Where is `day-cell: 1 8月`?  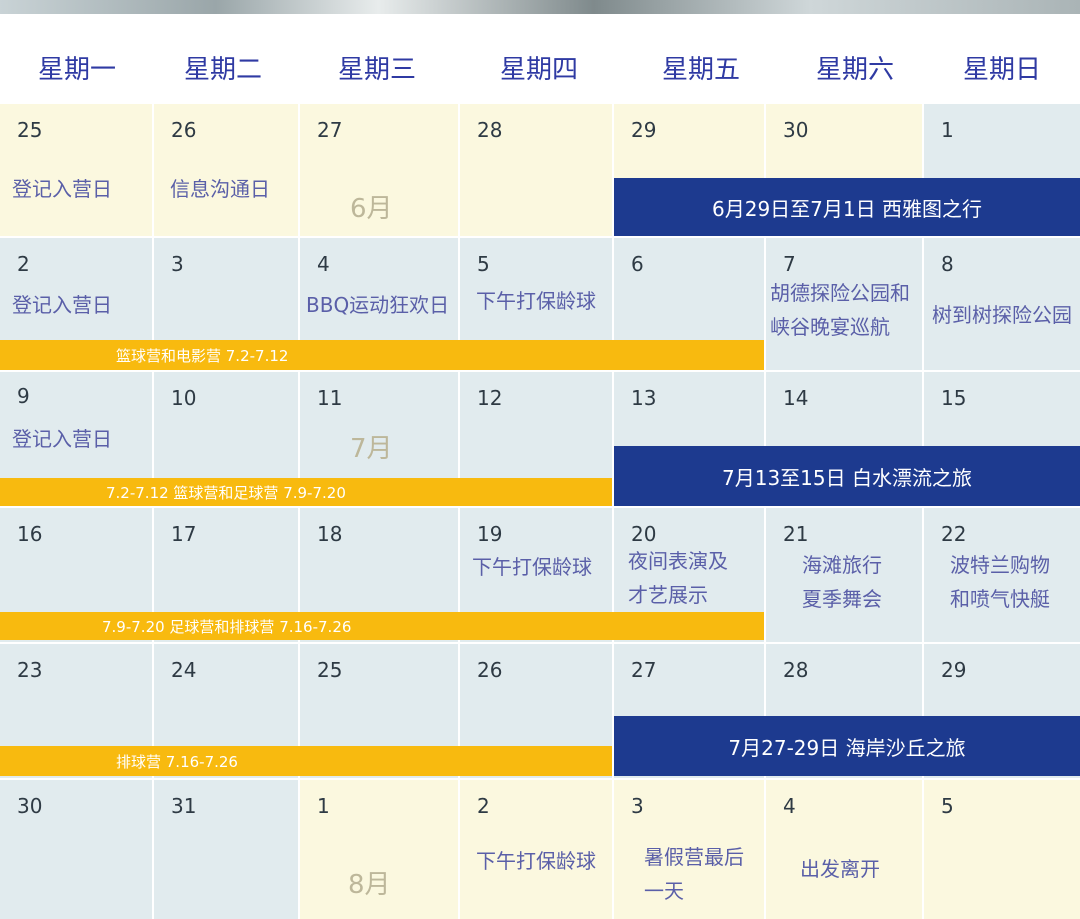 day-cell: 1 8月 is located at coordinates (379, 849).